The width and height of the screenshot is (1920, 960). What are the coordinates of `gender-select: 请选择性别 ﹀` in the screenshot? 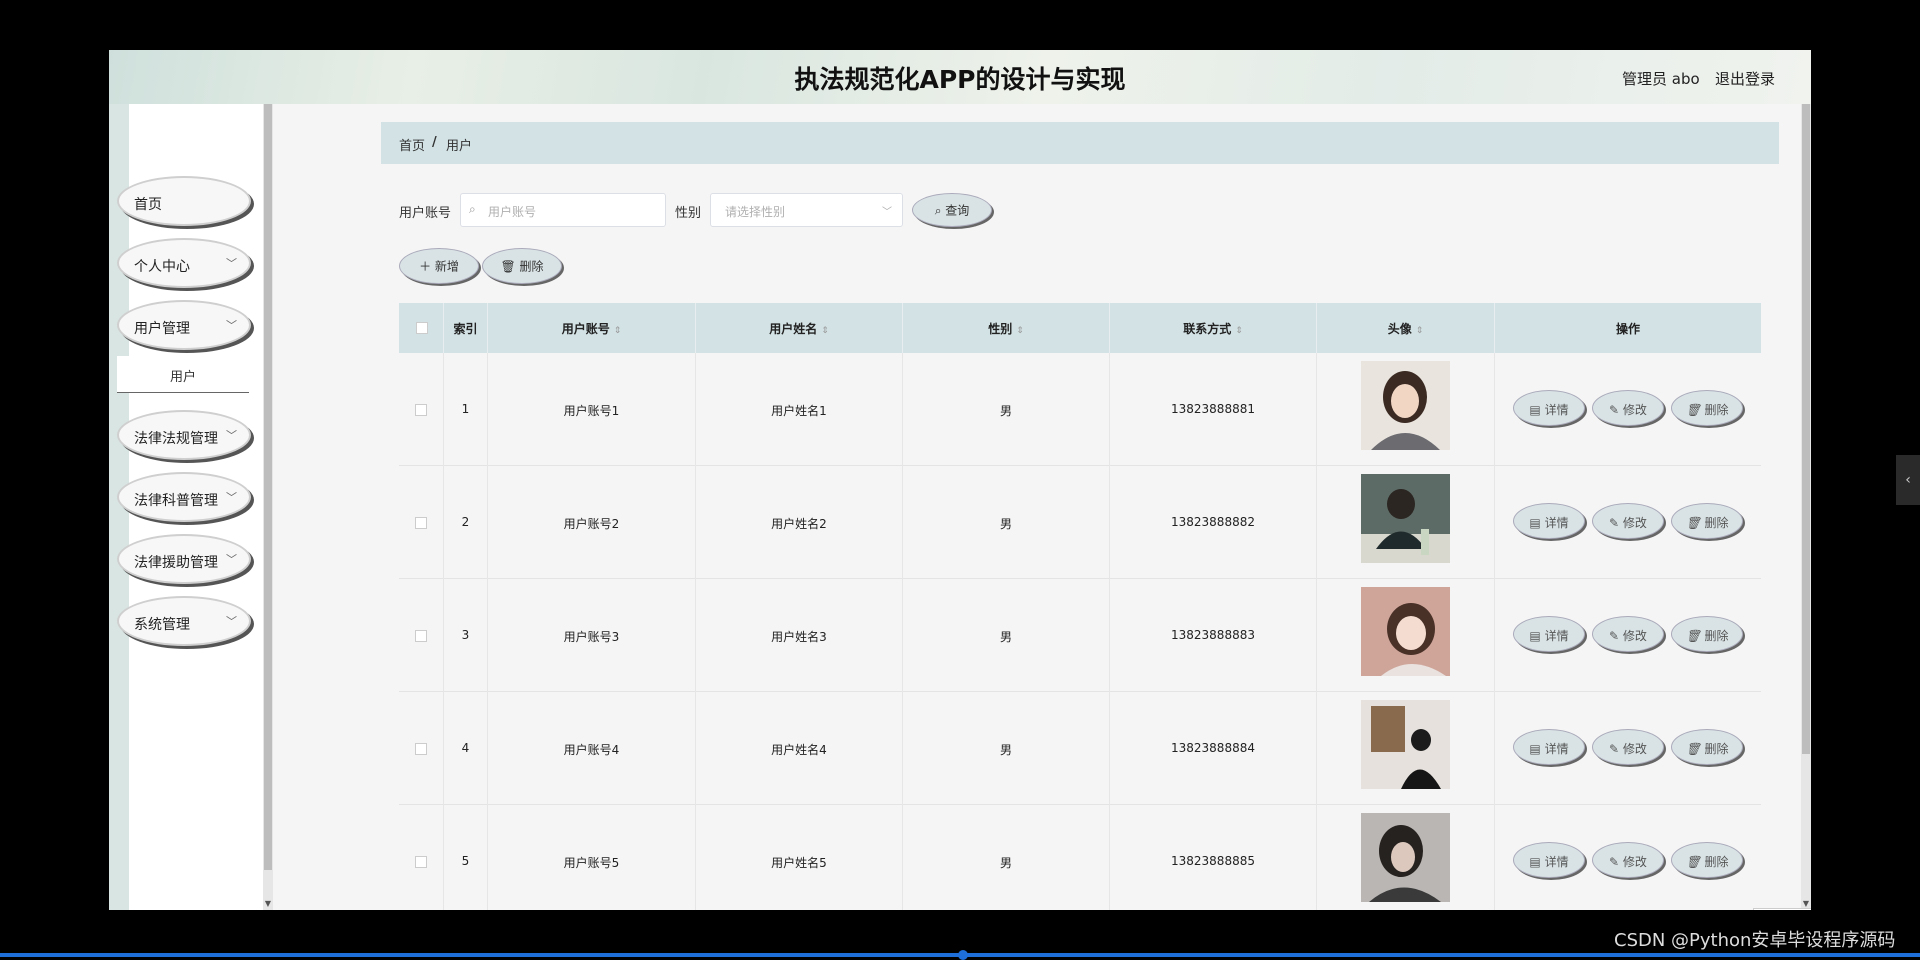 It's located at (806, 210).